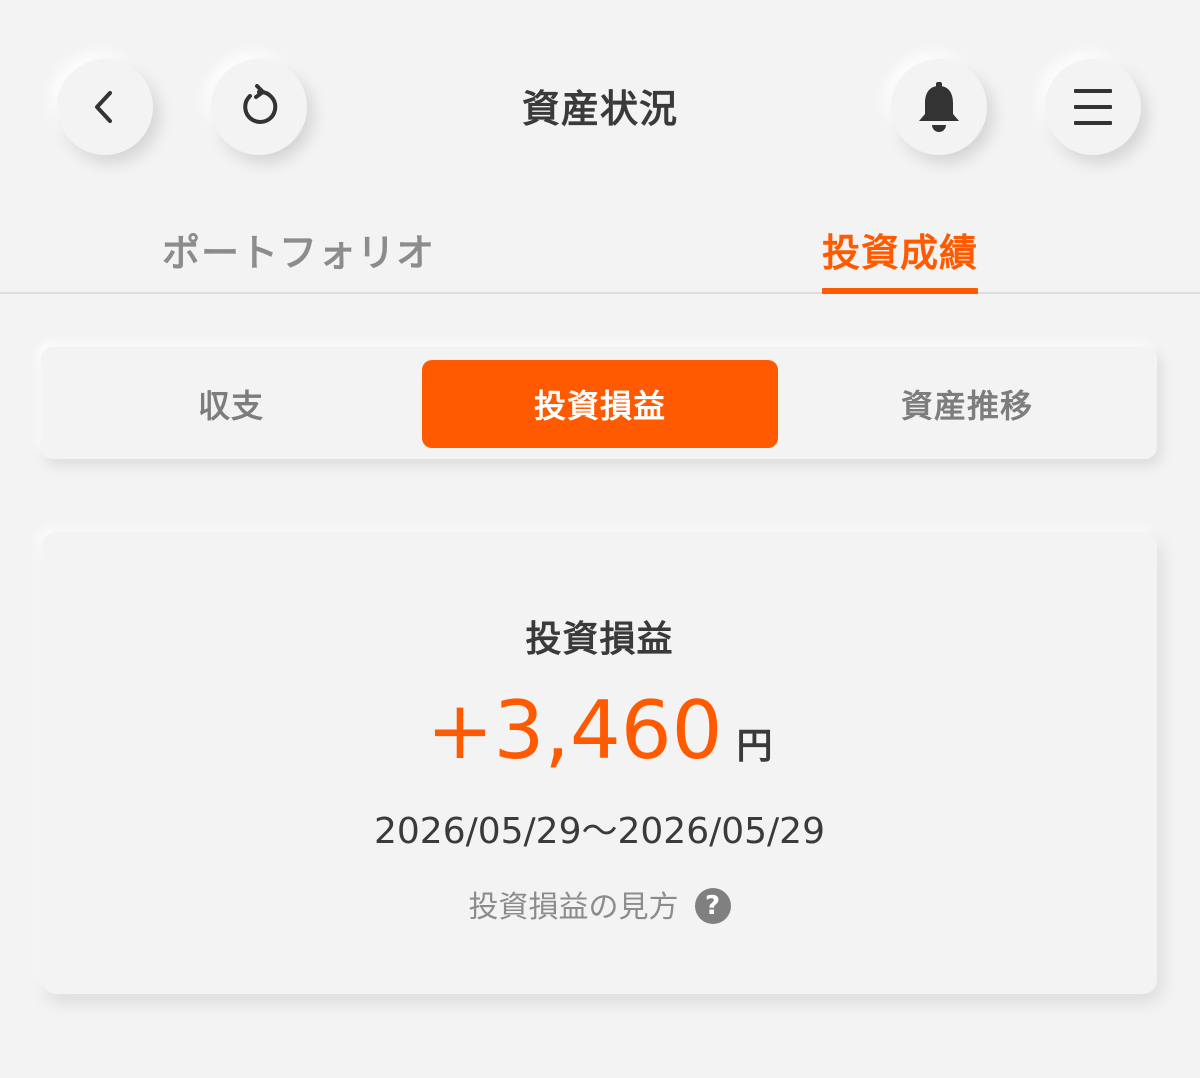 This screenshot has width=1200, height=1078. I want to click on hamburger-menu-icon, so click(1093, 107).